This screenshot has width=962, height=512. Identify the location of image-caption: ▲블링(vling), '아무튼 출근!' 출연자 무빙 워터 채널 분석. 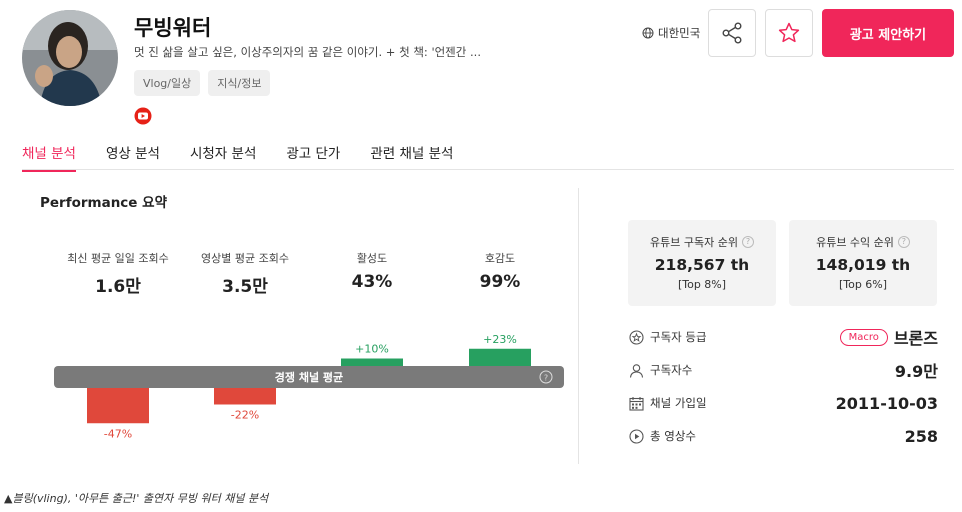
(136, 498).